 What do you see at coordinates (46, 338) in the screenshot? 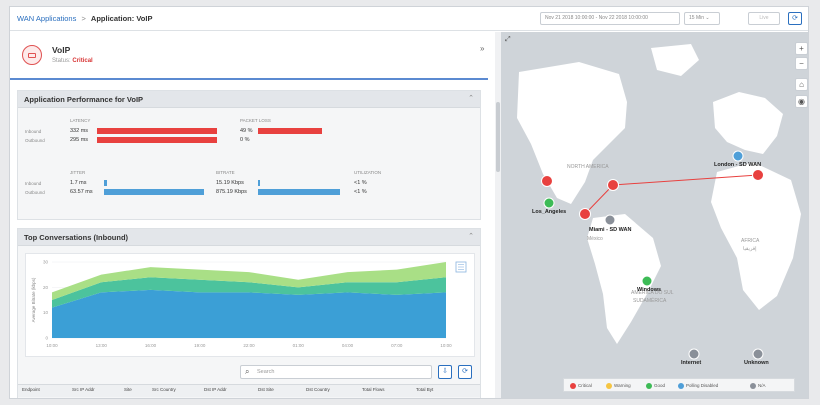
I see `y-tick-label: 0` at bounding box center [46, 338].